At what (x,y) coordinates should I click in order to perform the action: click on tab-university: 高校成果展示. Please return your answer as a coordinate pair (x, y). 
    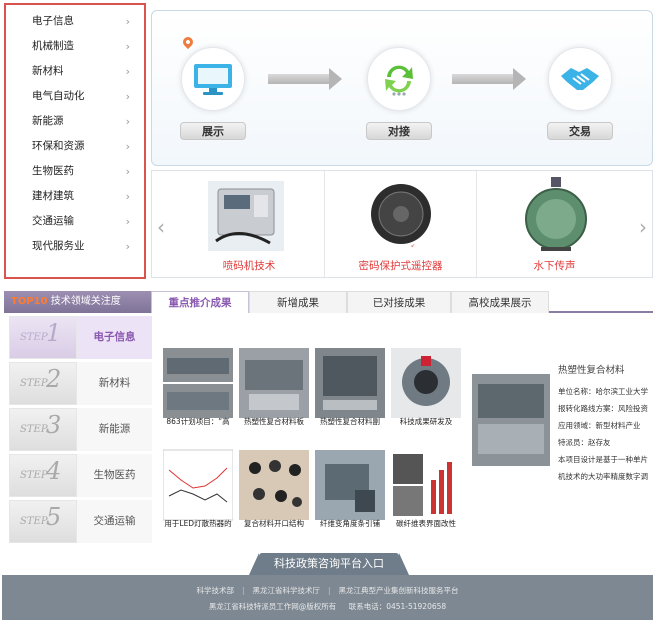
    Looking at the image, I should click on (500, 302).